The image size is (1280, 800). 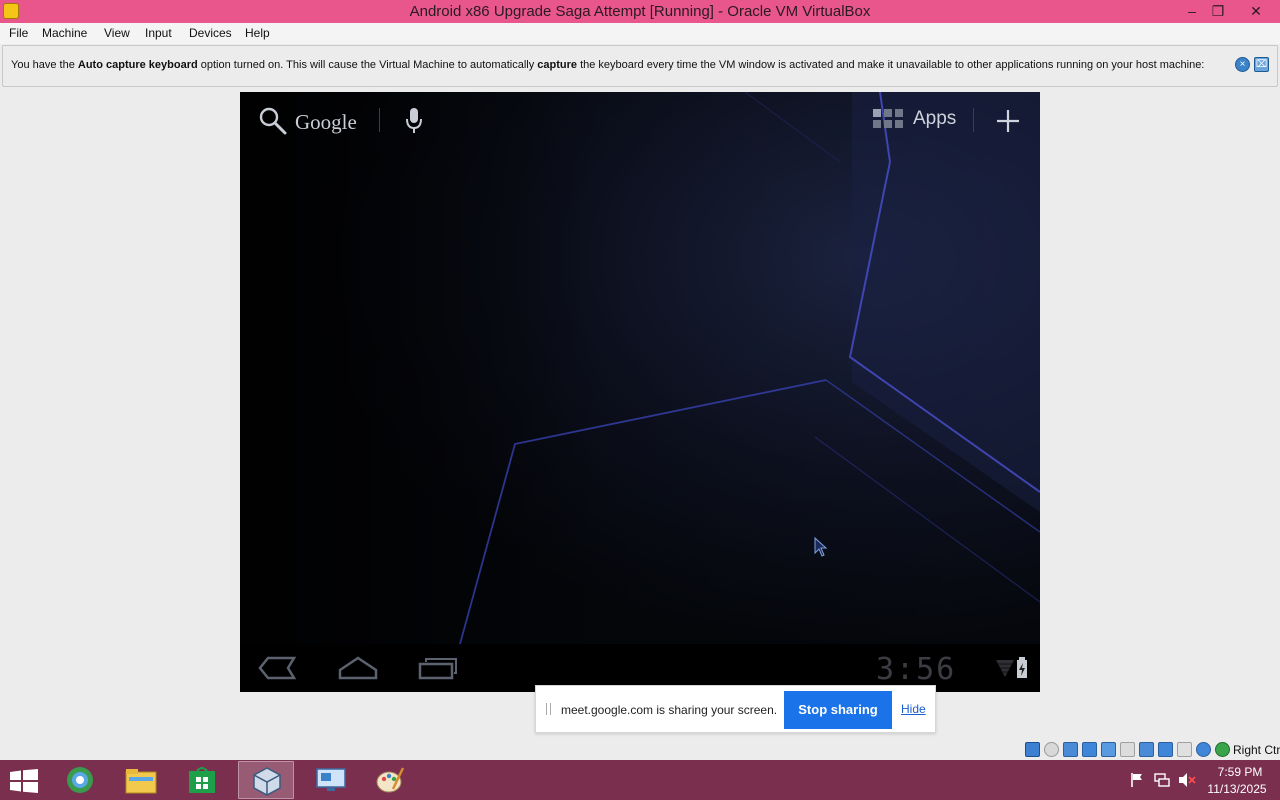 What do you see at coordinates (934, 119) in the screenshot?
I see `apps-button-label: Apps` at bounding box center [934, 119].